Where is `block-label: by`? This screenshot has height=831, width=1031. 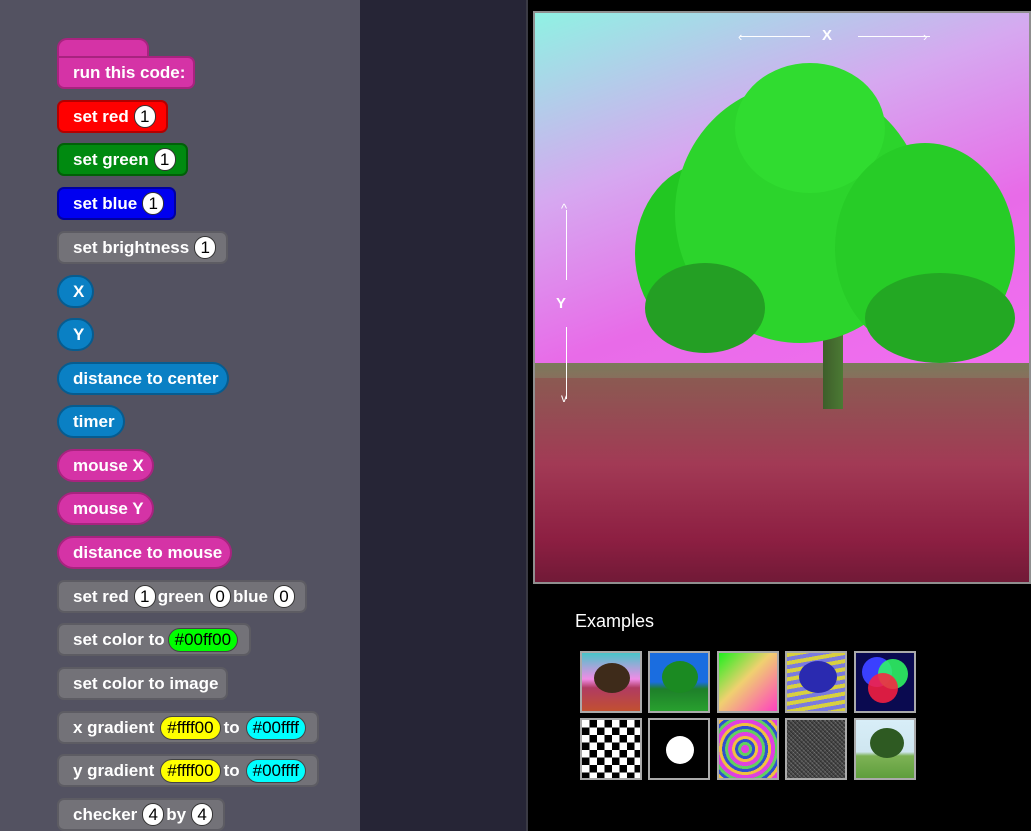
block-label: by is located at coordinates (176, 814).